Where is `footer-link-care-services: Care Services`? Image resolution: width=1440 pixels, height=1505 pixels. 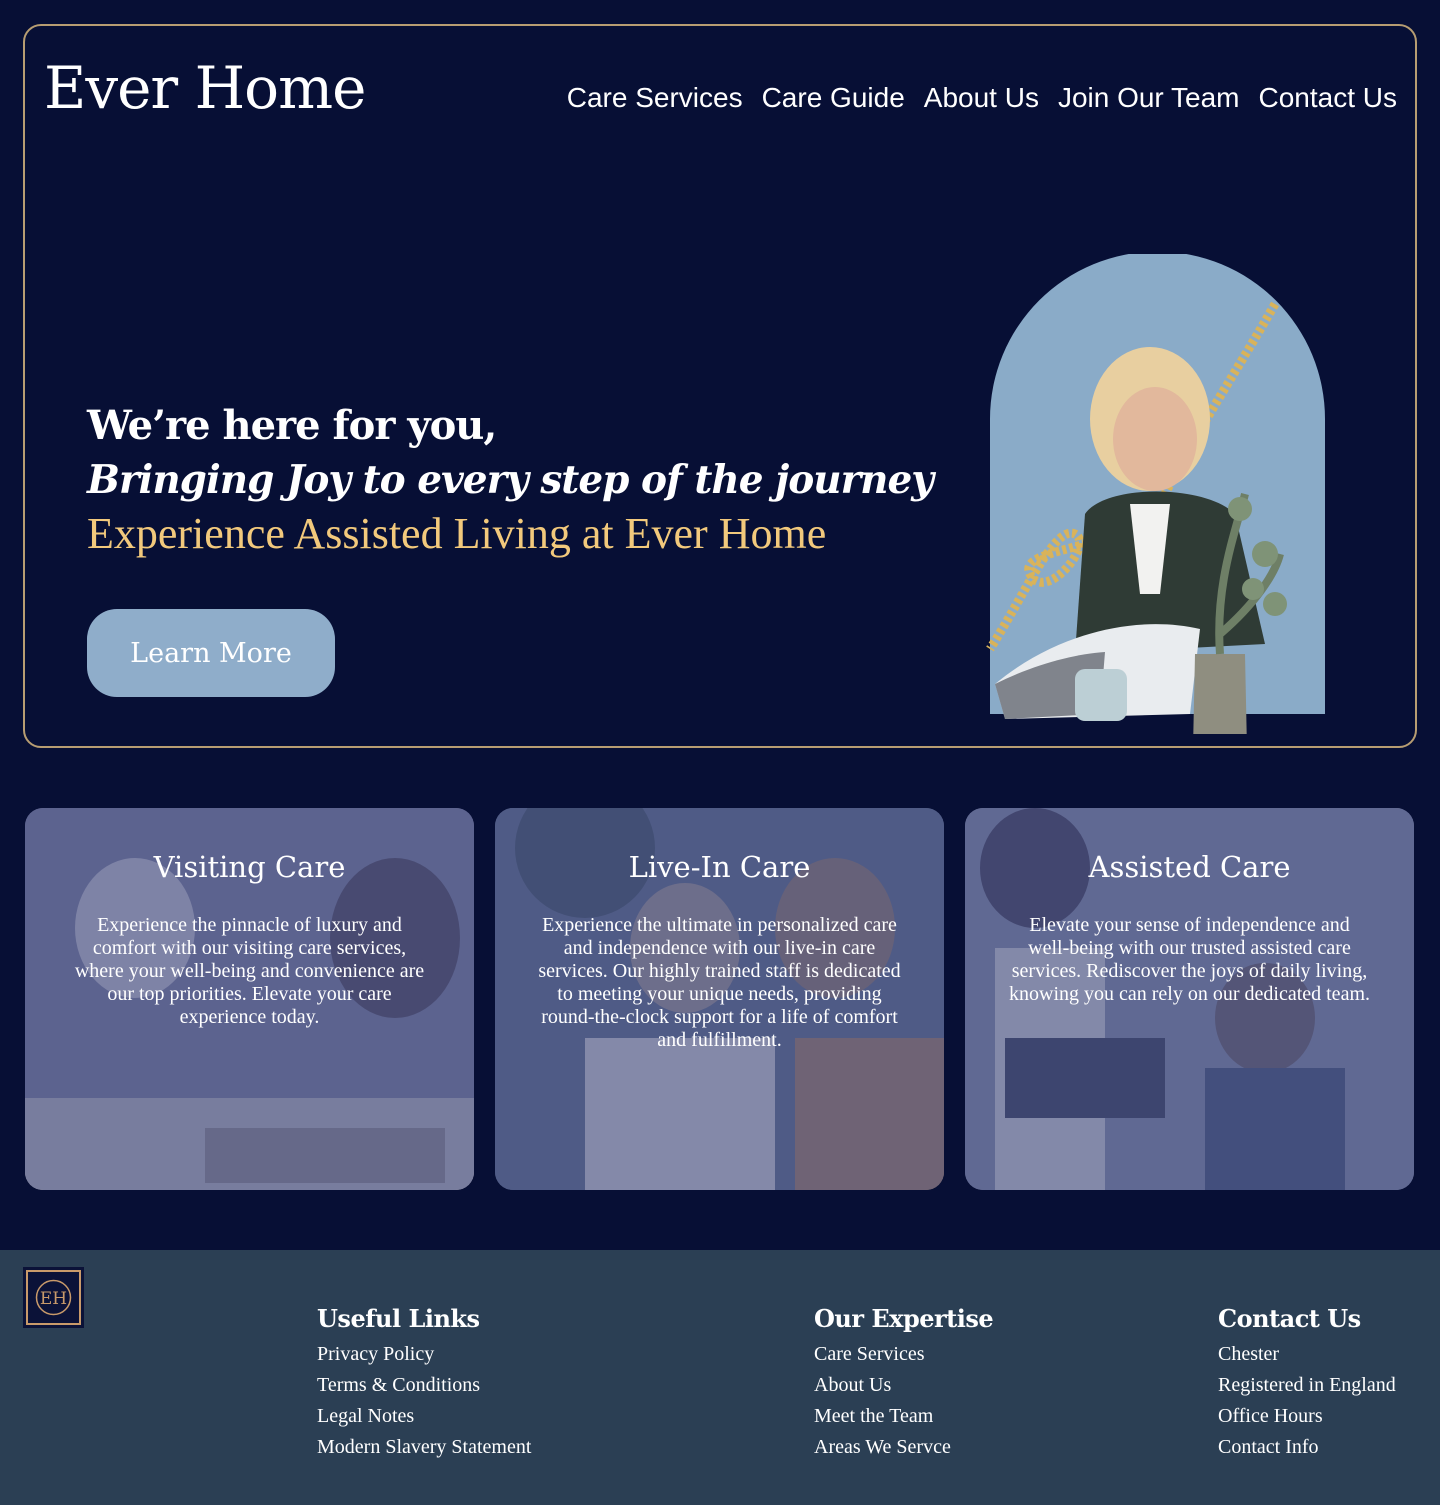 footer-link-care-services: Care Services is located at coordinates (903, 1354).